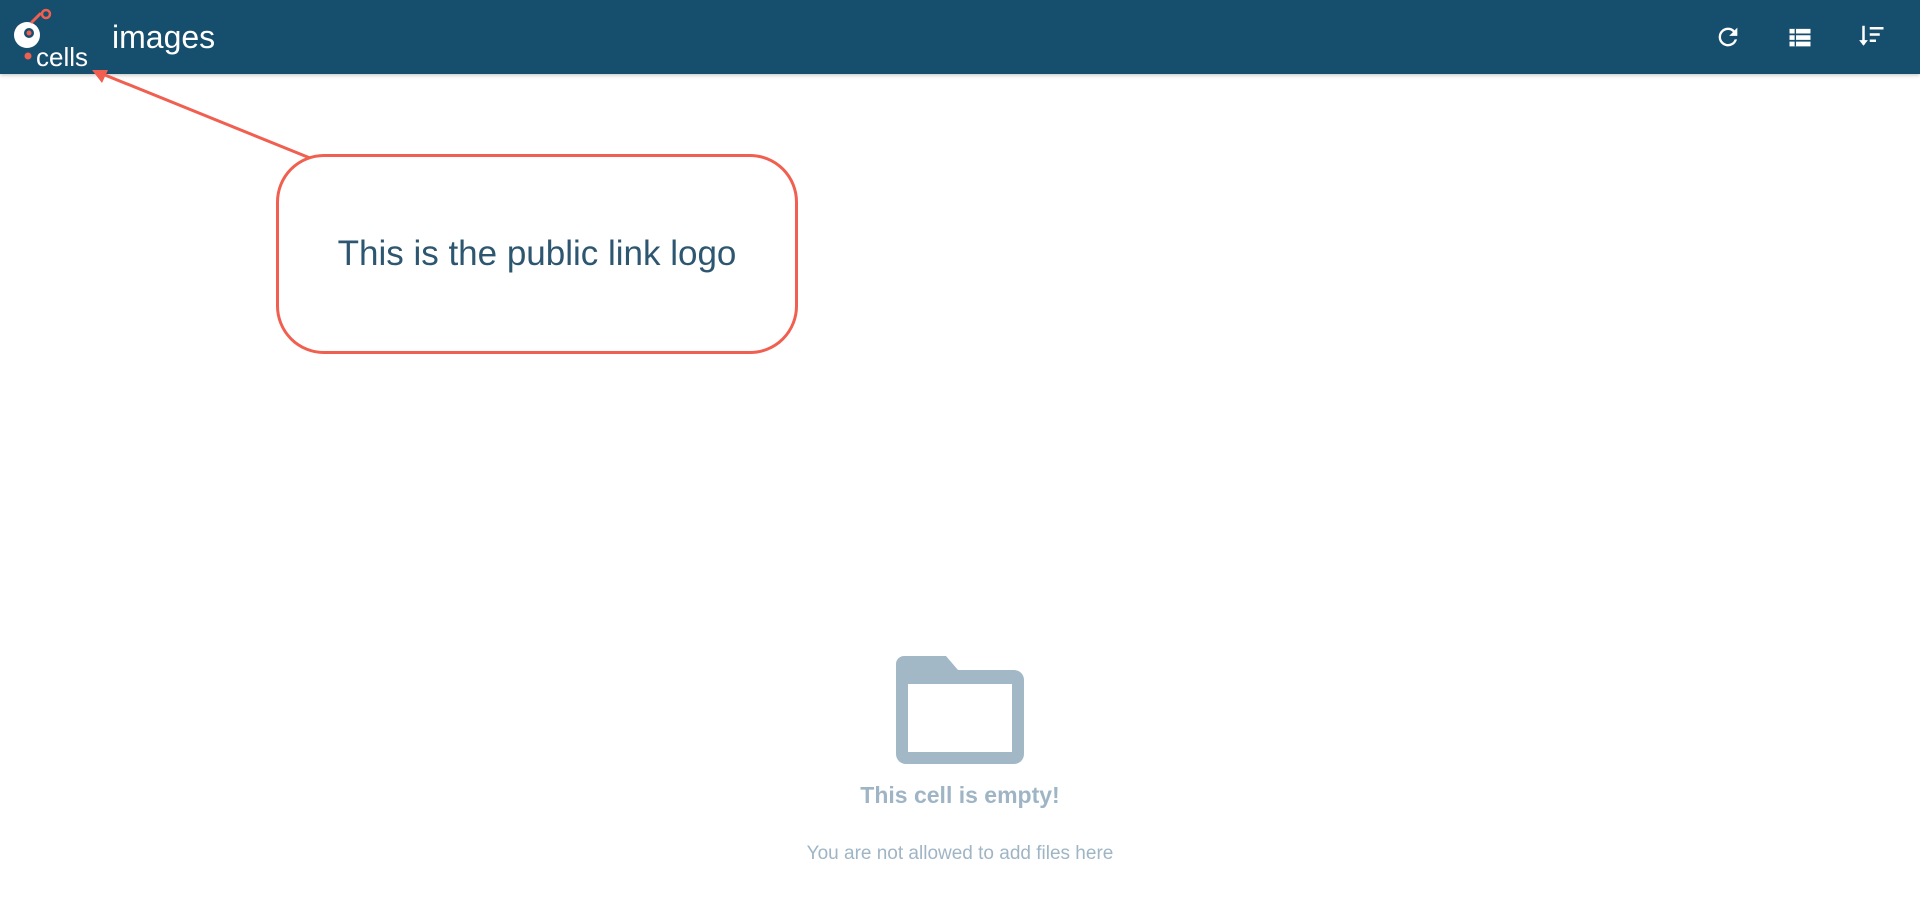 The width and height of the screenshot is (1920, 923). I want to click on refresh-button, so click(1728, 37).